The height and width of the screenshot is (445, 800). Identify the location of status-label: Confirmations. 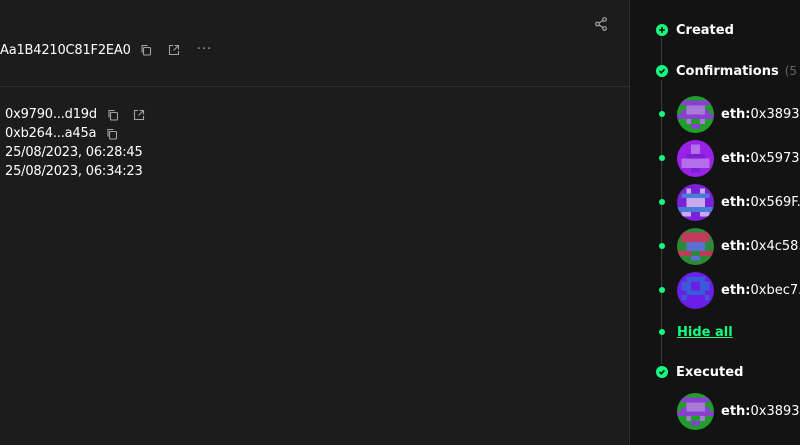
(727, 71).